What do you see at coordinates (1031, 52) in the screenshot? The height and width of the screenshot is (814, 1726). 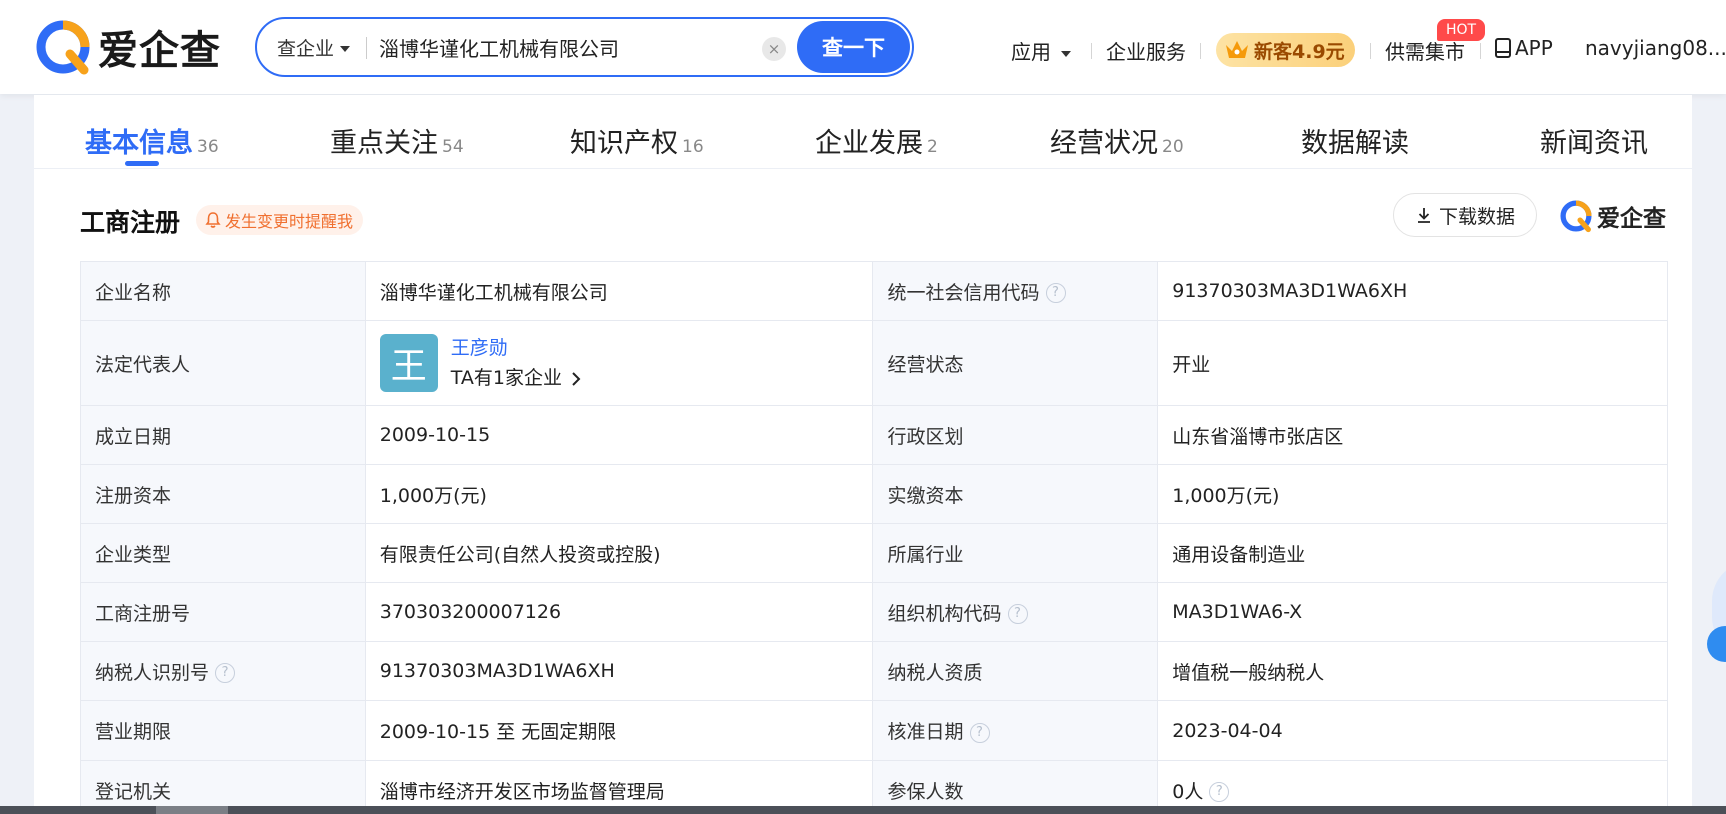 I see `nav-app-label: 应用` at bounding box center [1031, 52].